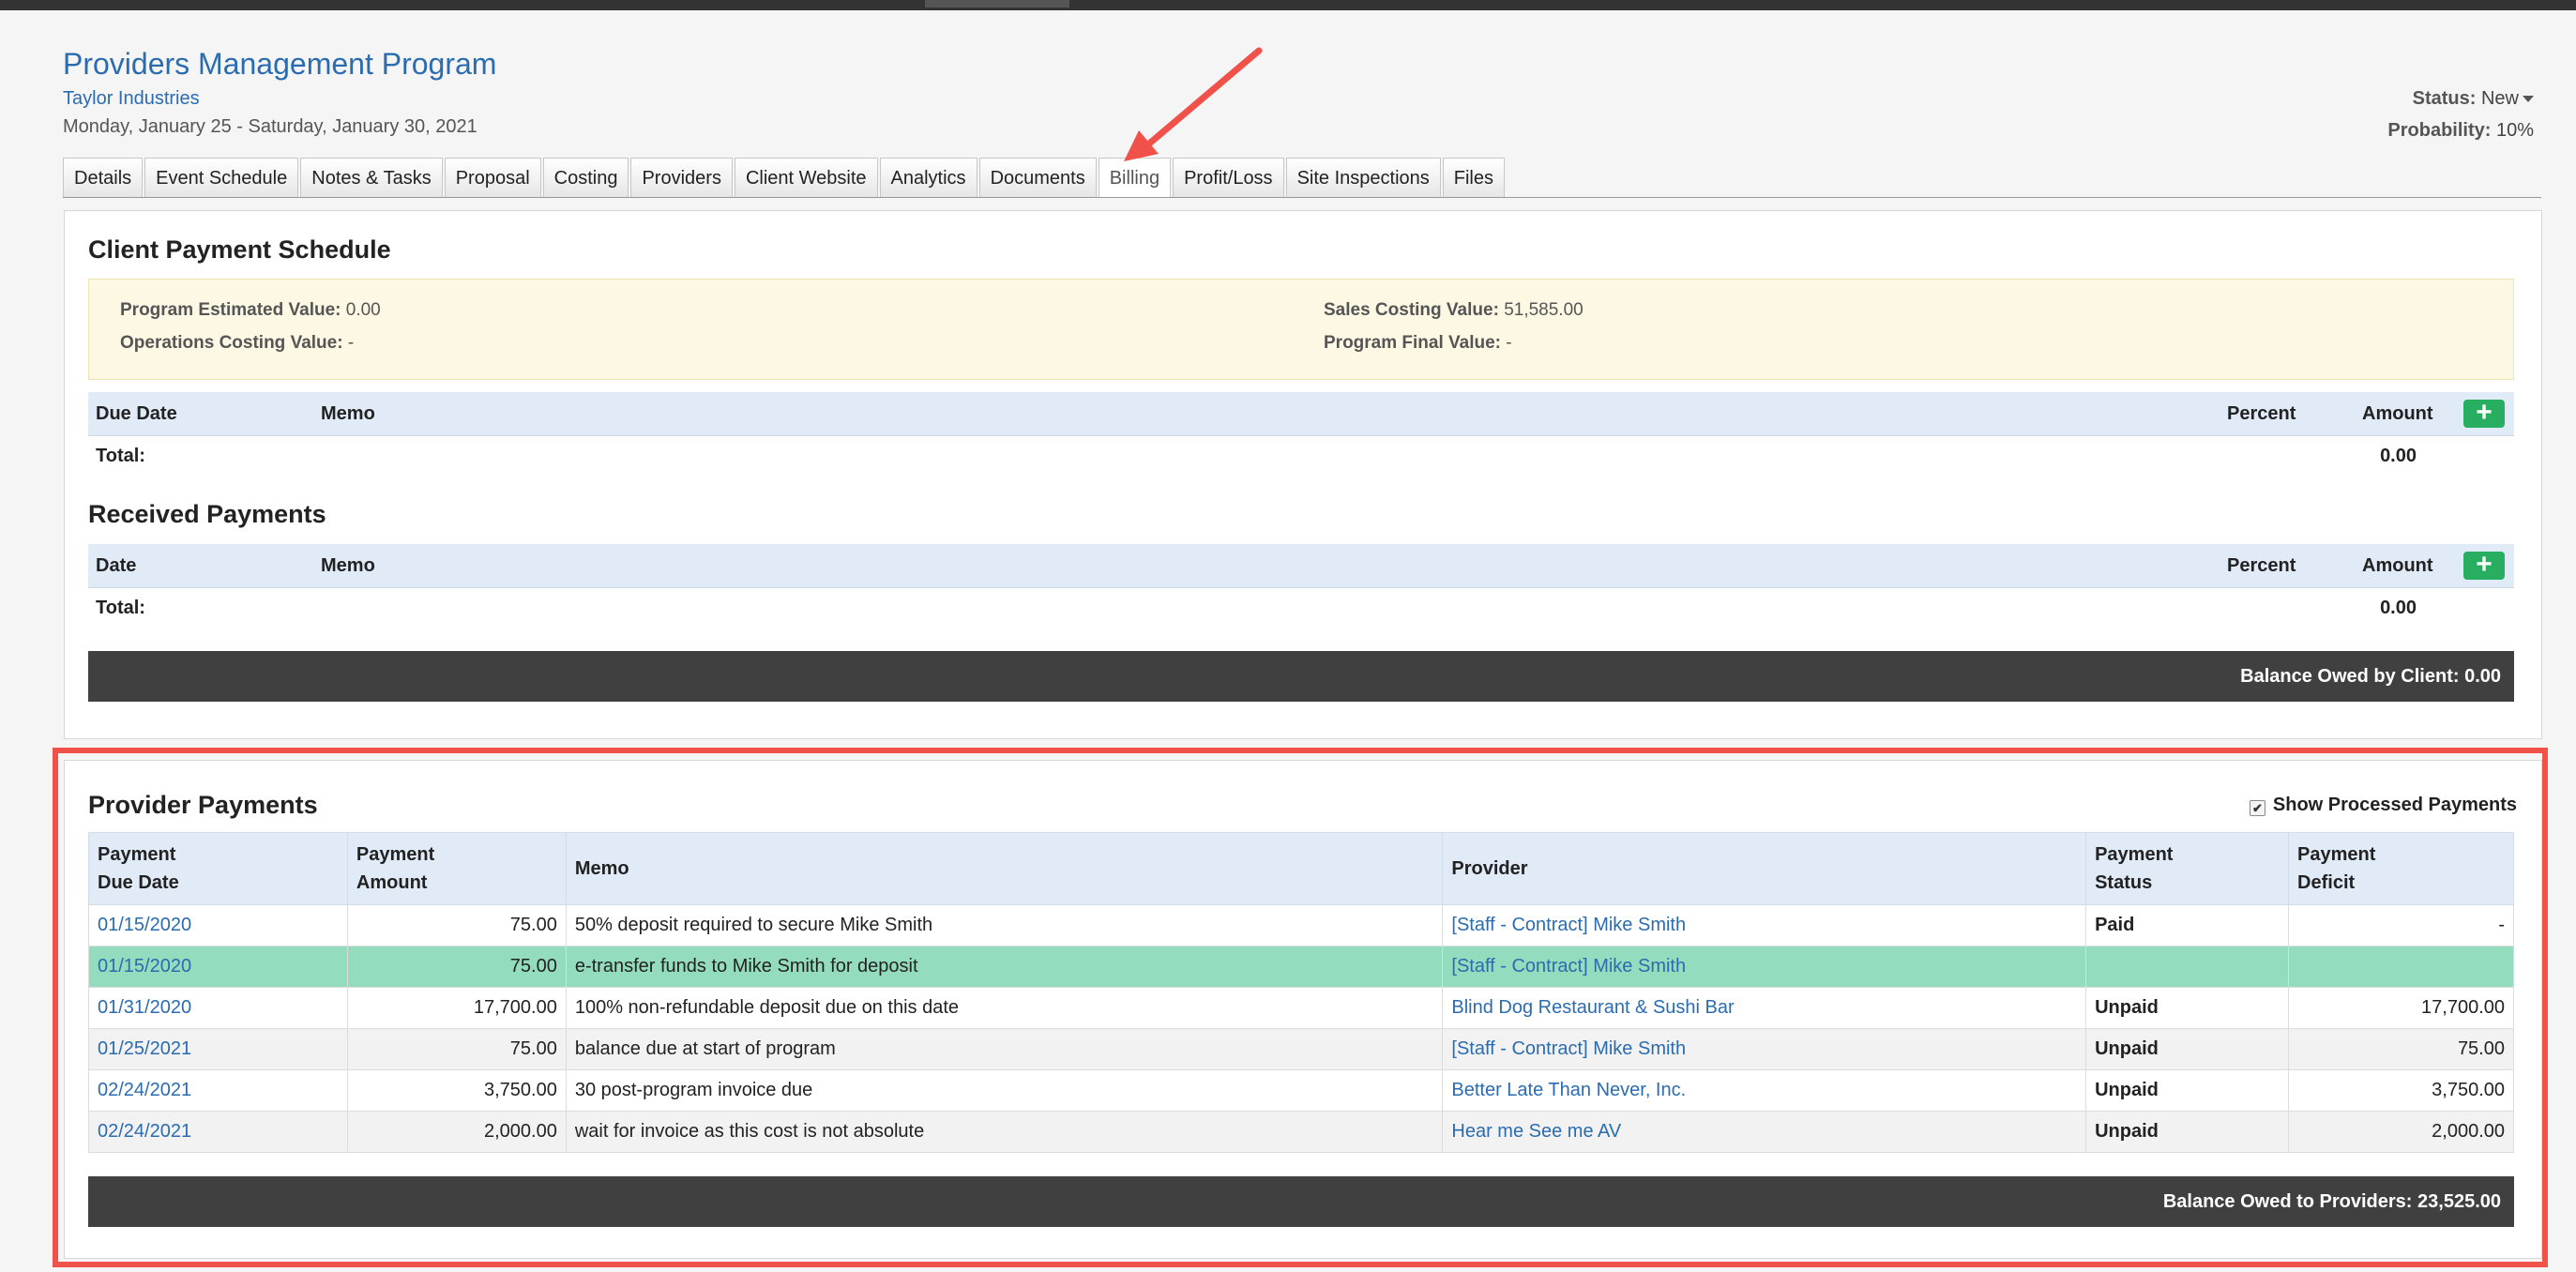  I want to click on payment-deficit: 2,000.00, so click(2401, 1132).